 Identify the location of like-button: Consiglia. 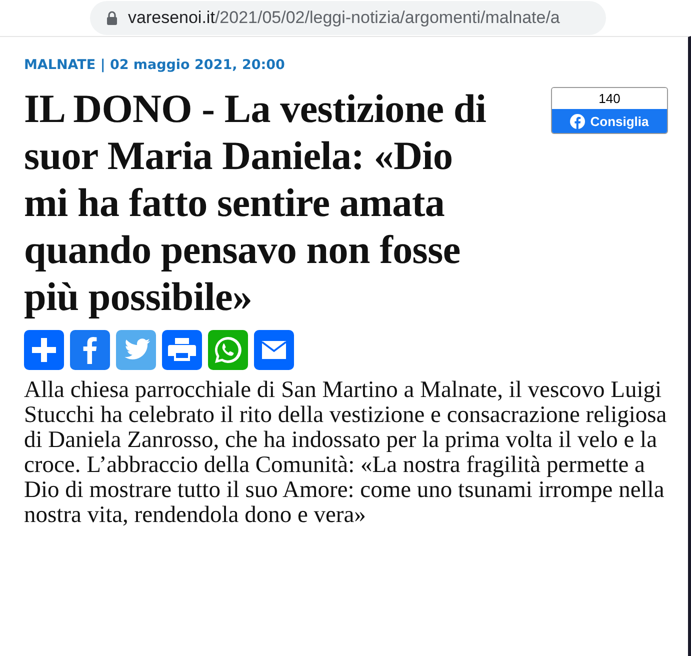
(609, 121).